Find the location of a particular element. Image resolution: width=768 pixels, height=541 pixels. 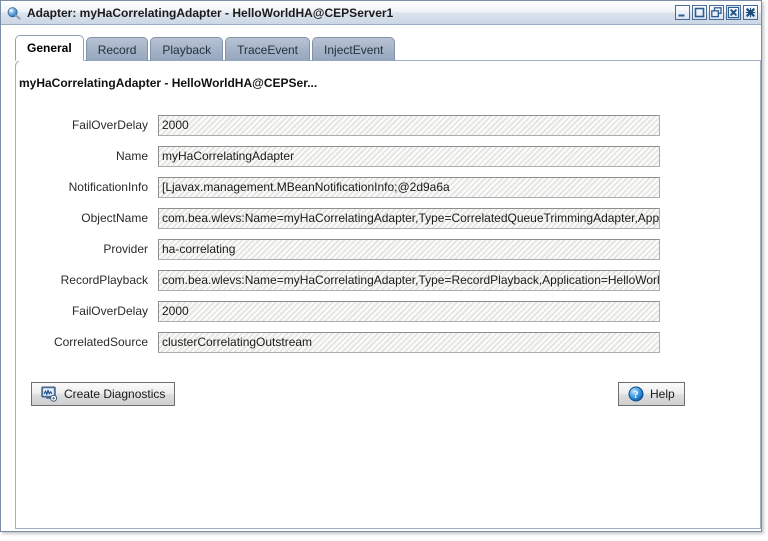

tab-label: Record is located at coordinates (117, 50).